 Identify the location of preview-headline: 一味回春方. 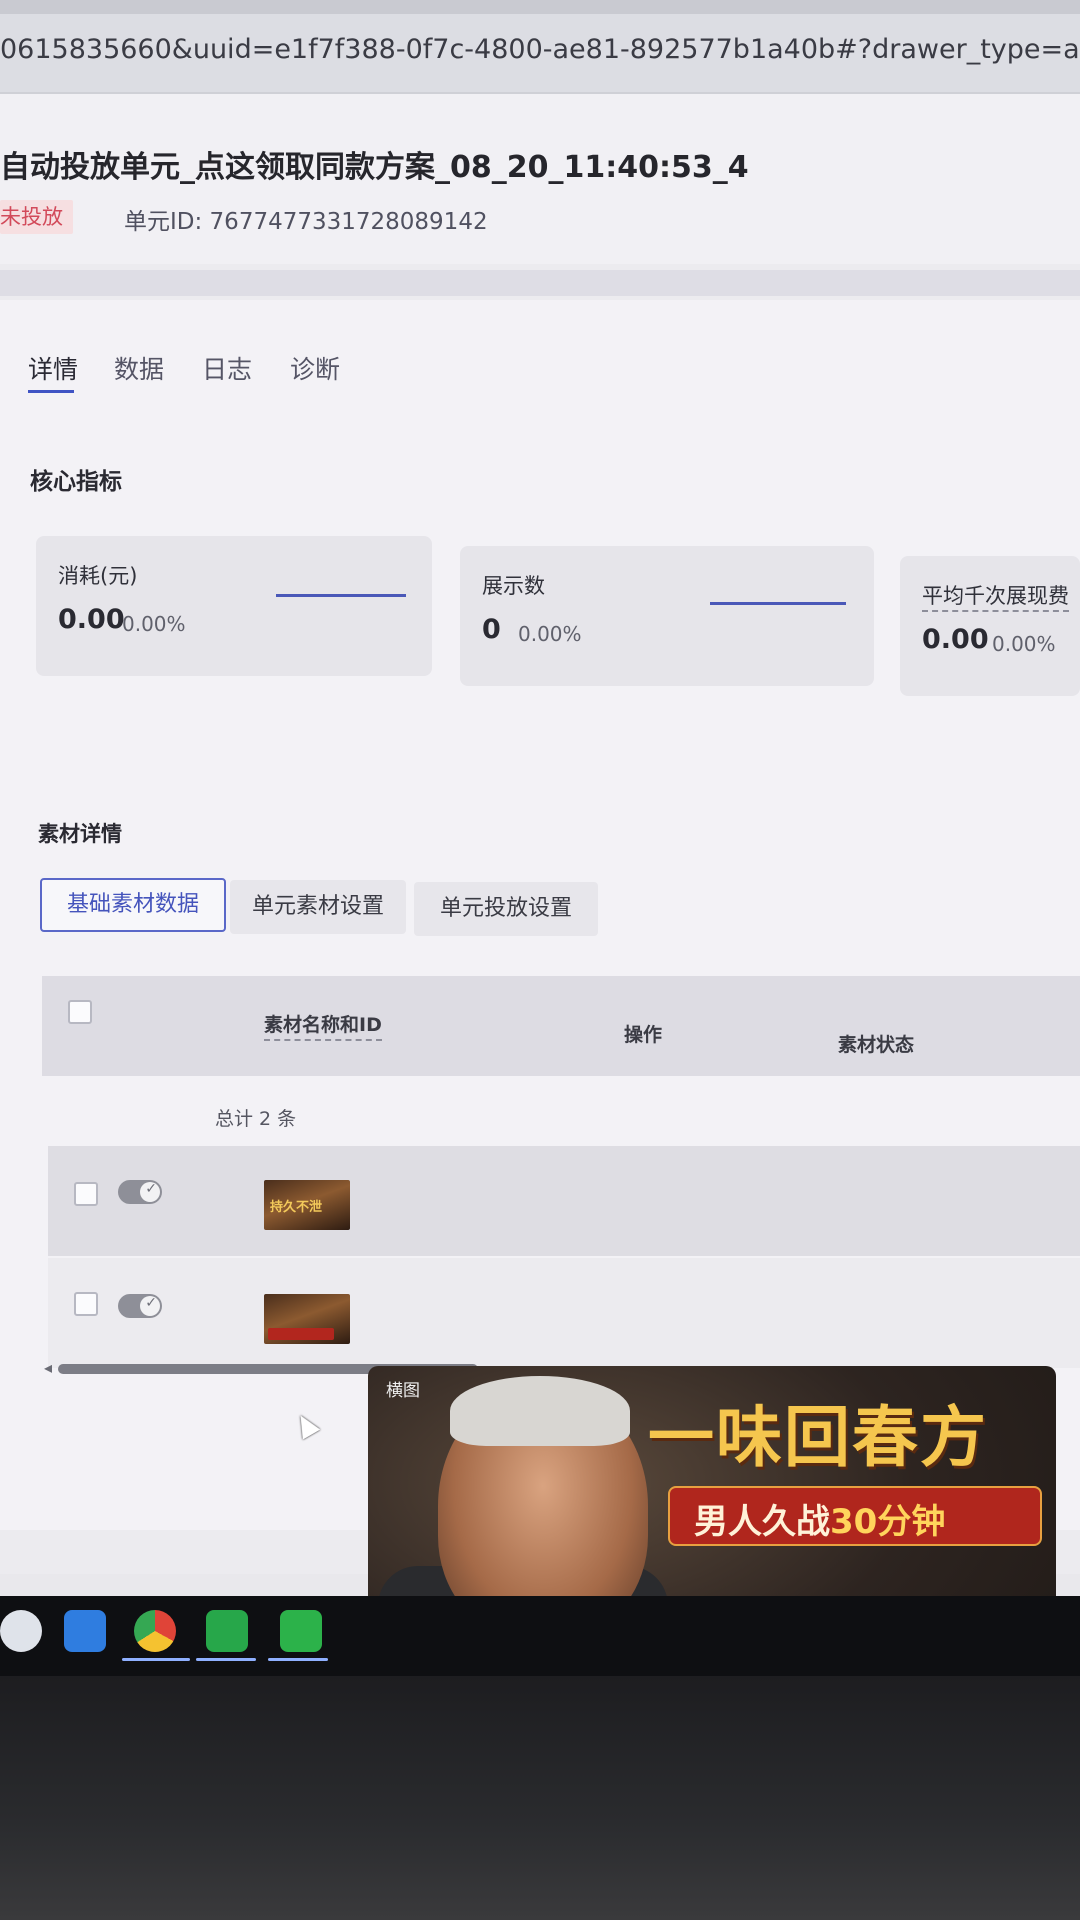
(818, 1437).